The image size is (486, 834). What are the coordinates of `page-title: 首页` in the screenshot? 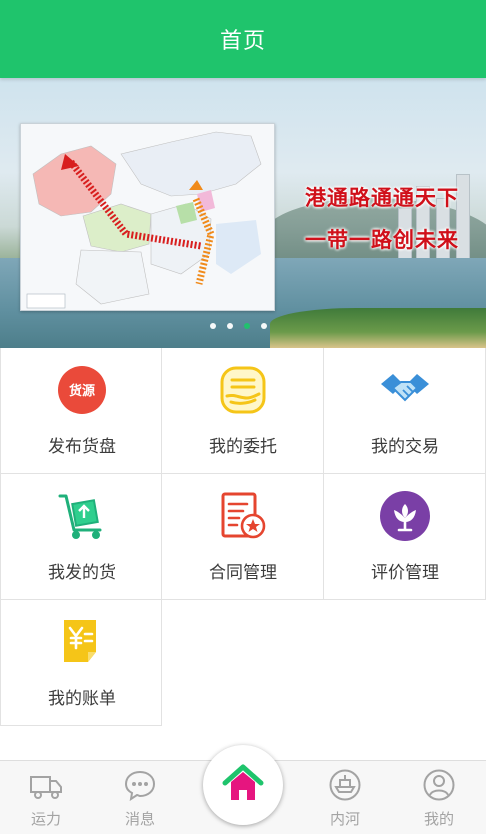 It's located at (242, 41).